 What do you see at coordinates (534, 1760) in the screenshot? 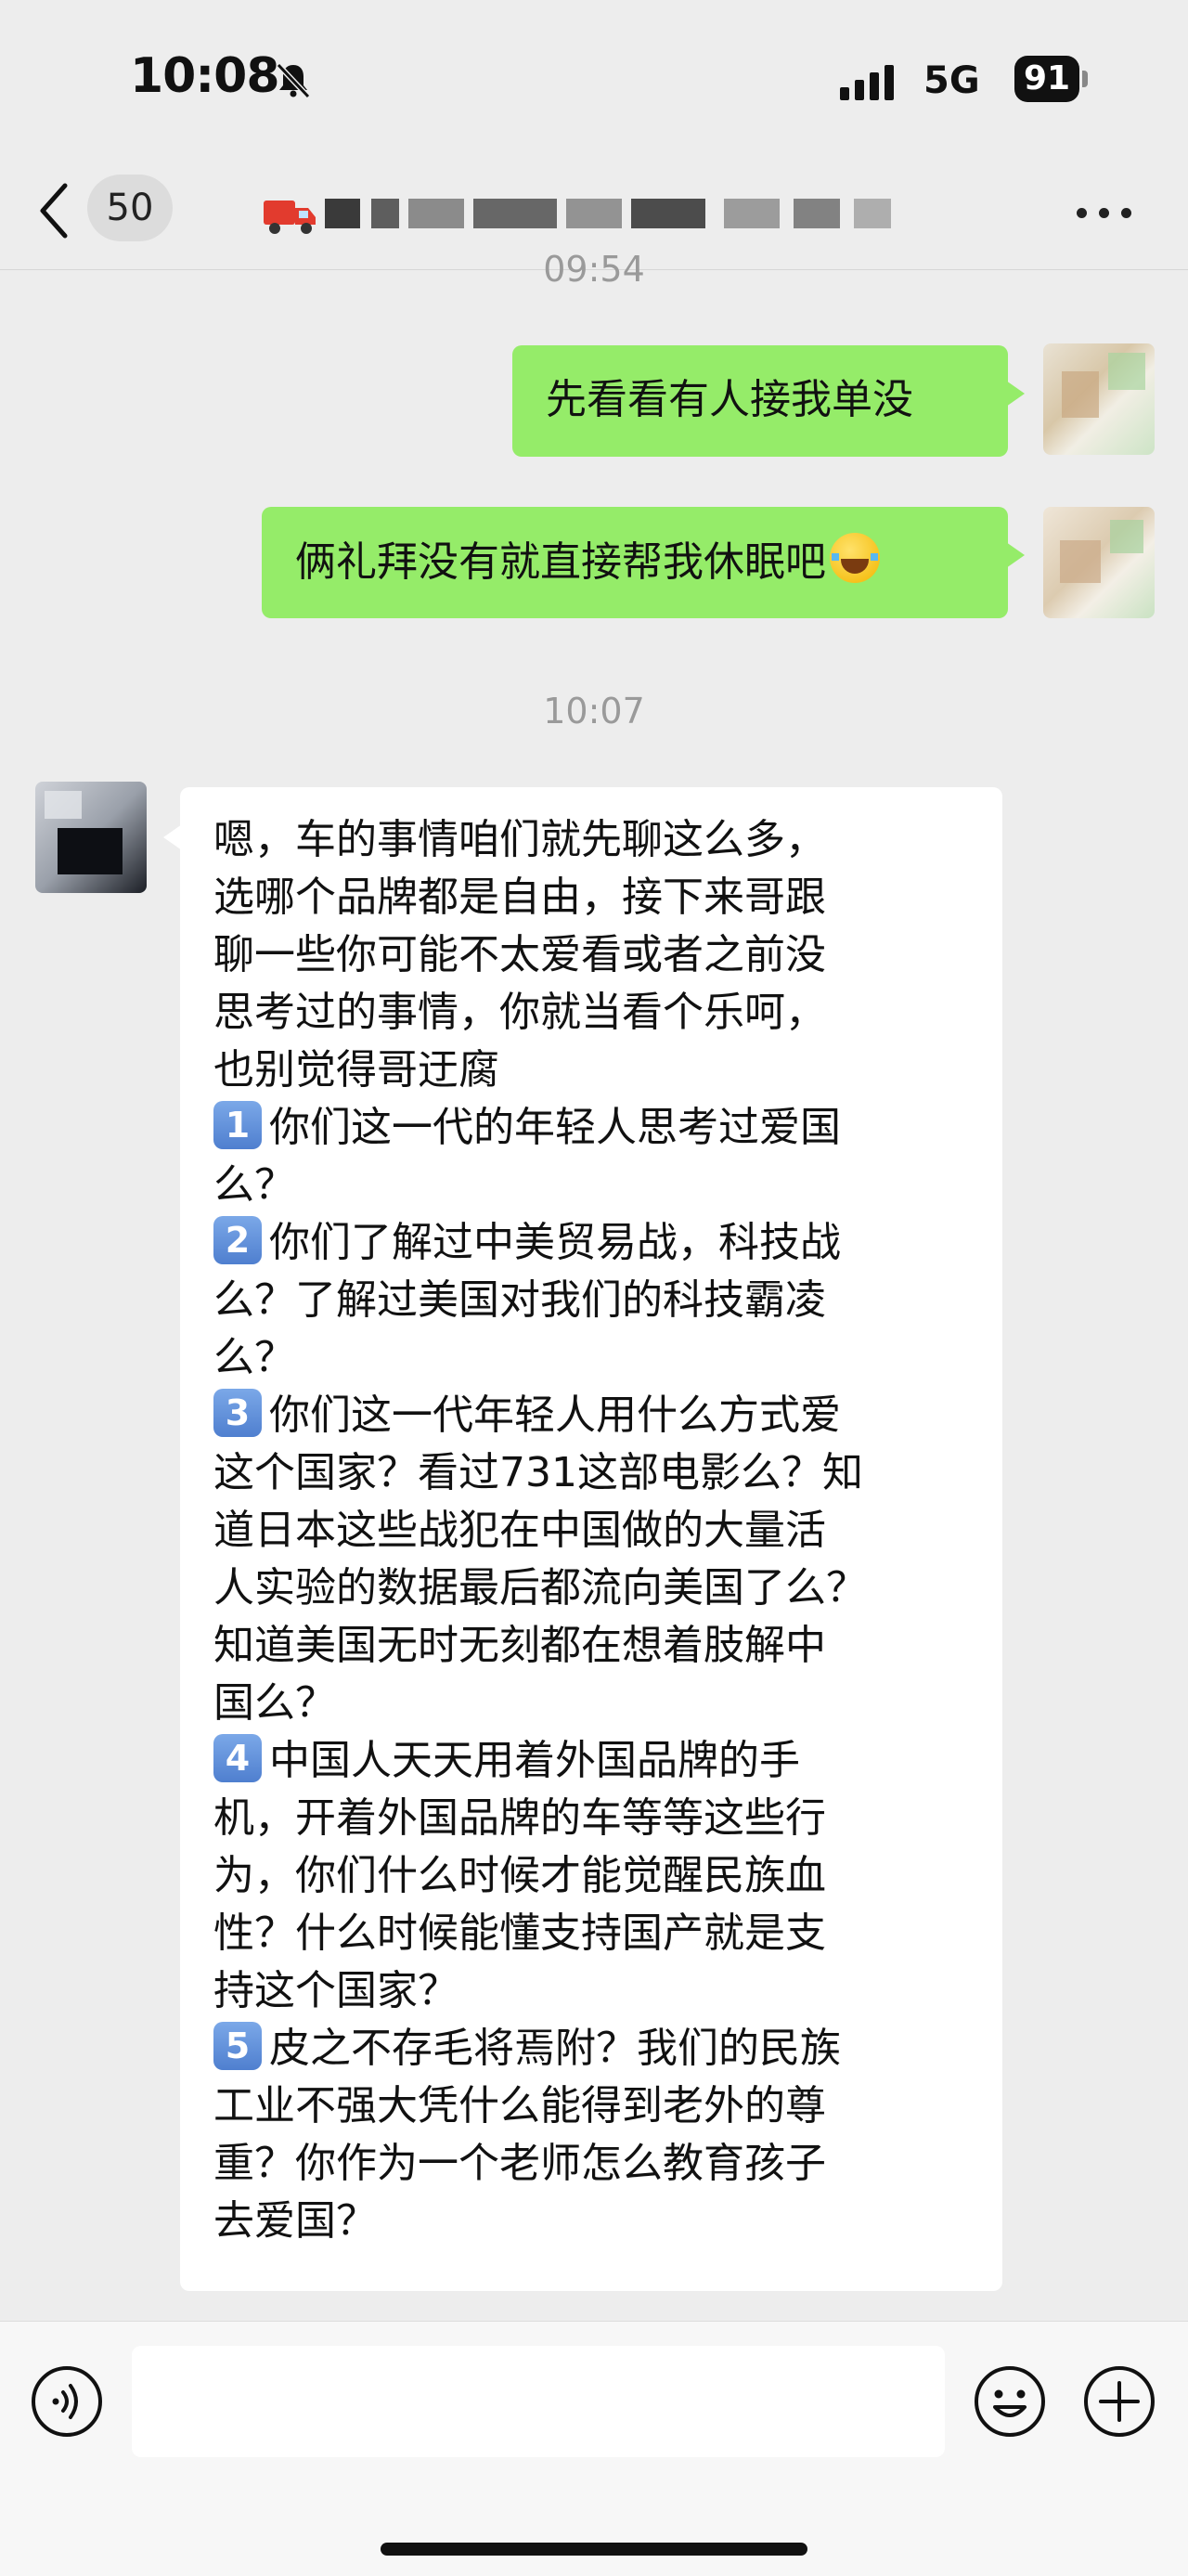
I see `message-line: 中国人天天用着外国品牌的手` at bounding box center [534, 1760].